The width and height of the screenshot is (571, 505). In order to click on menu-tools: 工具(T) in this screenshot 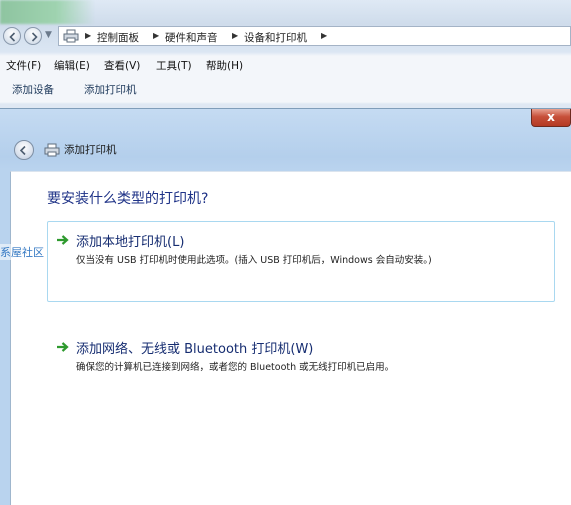, I will do `click(174, 65)`.